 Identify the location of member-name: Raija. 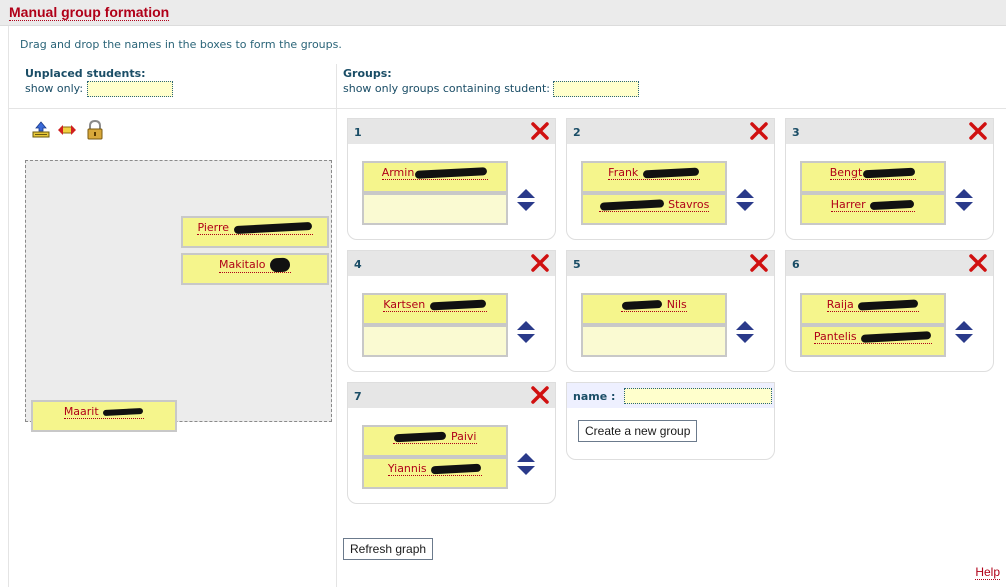
(840, 304).